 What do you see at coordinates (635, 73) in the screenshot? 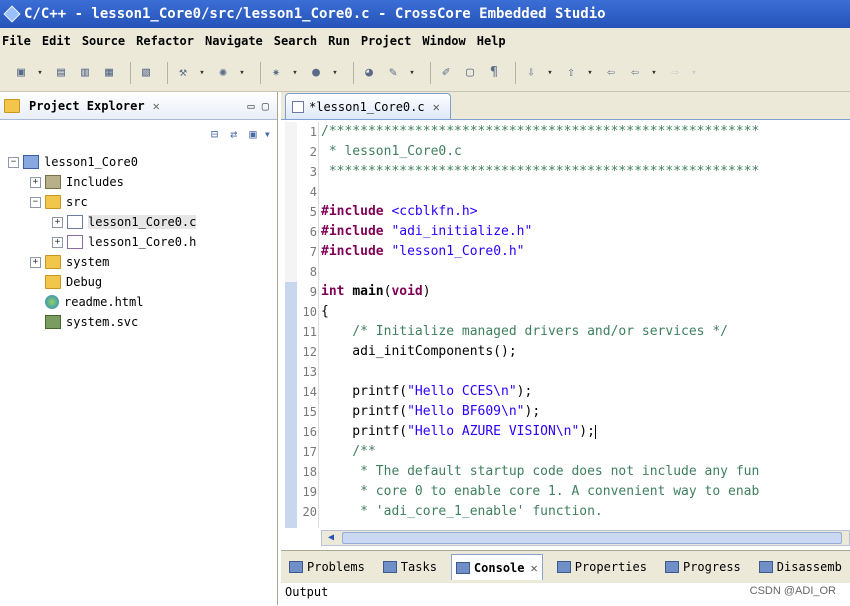
I see `back-icon: ⇦` at bounding box center [635, 73].